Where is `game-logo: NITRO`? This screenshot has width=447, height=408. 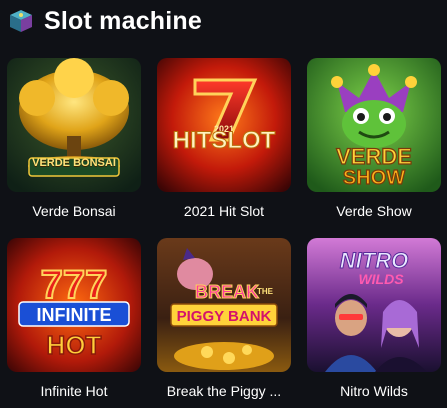
game-logo: NITRO is located at coordinates (374, 260).